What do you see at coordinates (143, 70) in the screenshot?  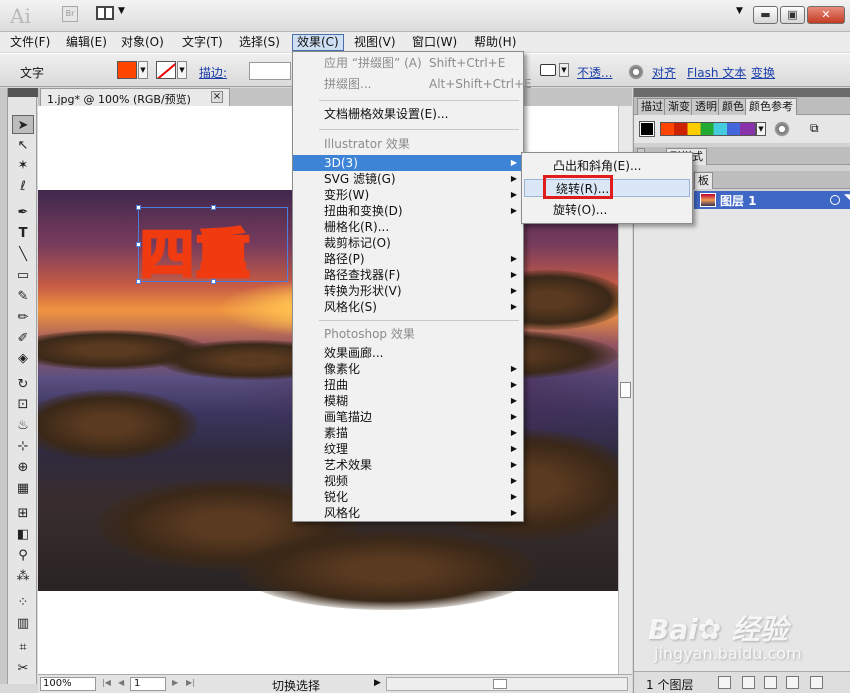 I see `fill-dropdown-icon: ▼` at bounding box center [143, 70].